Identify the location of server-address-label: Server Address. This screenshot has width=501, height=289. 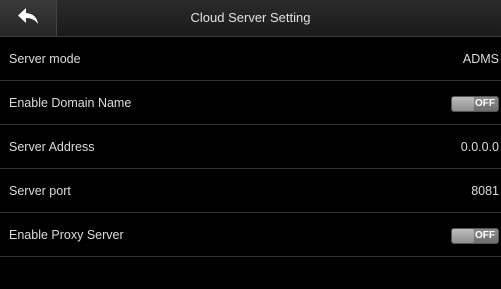
(52, 147).